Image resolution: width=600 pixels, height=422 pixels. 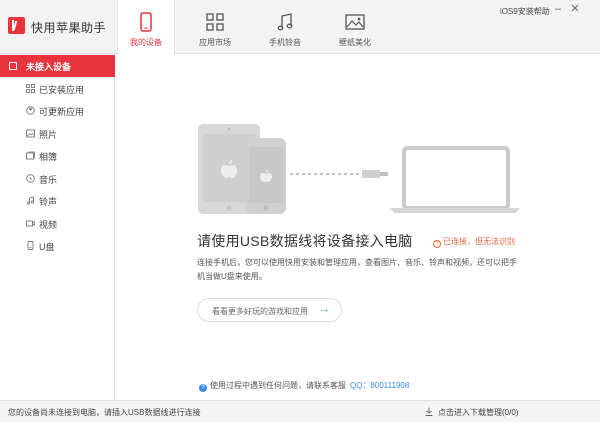 I want to click on video-icon, so click(x=30, y=223).